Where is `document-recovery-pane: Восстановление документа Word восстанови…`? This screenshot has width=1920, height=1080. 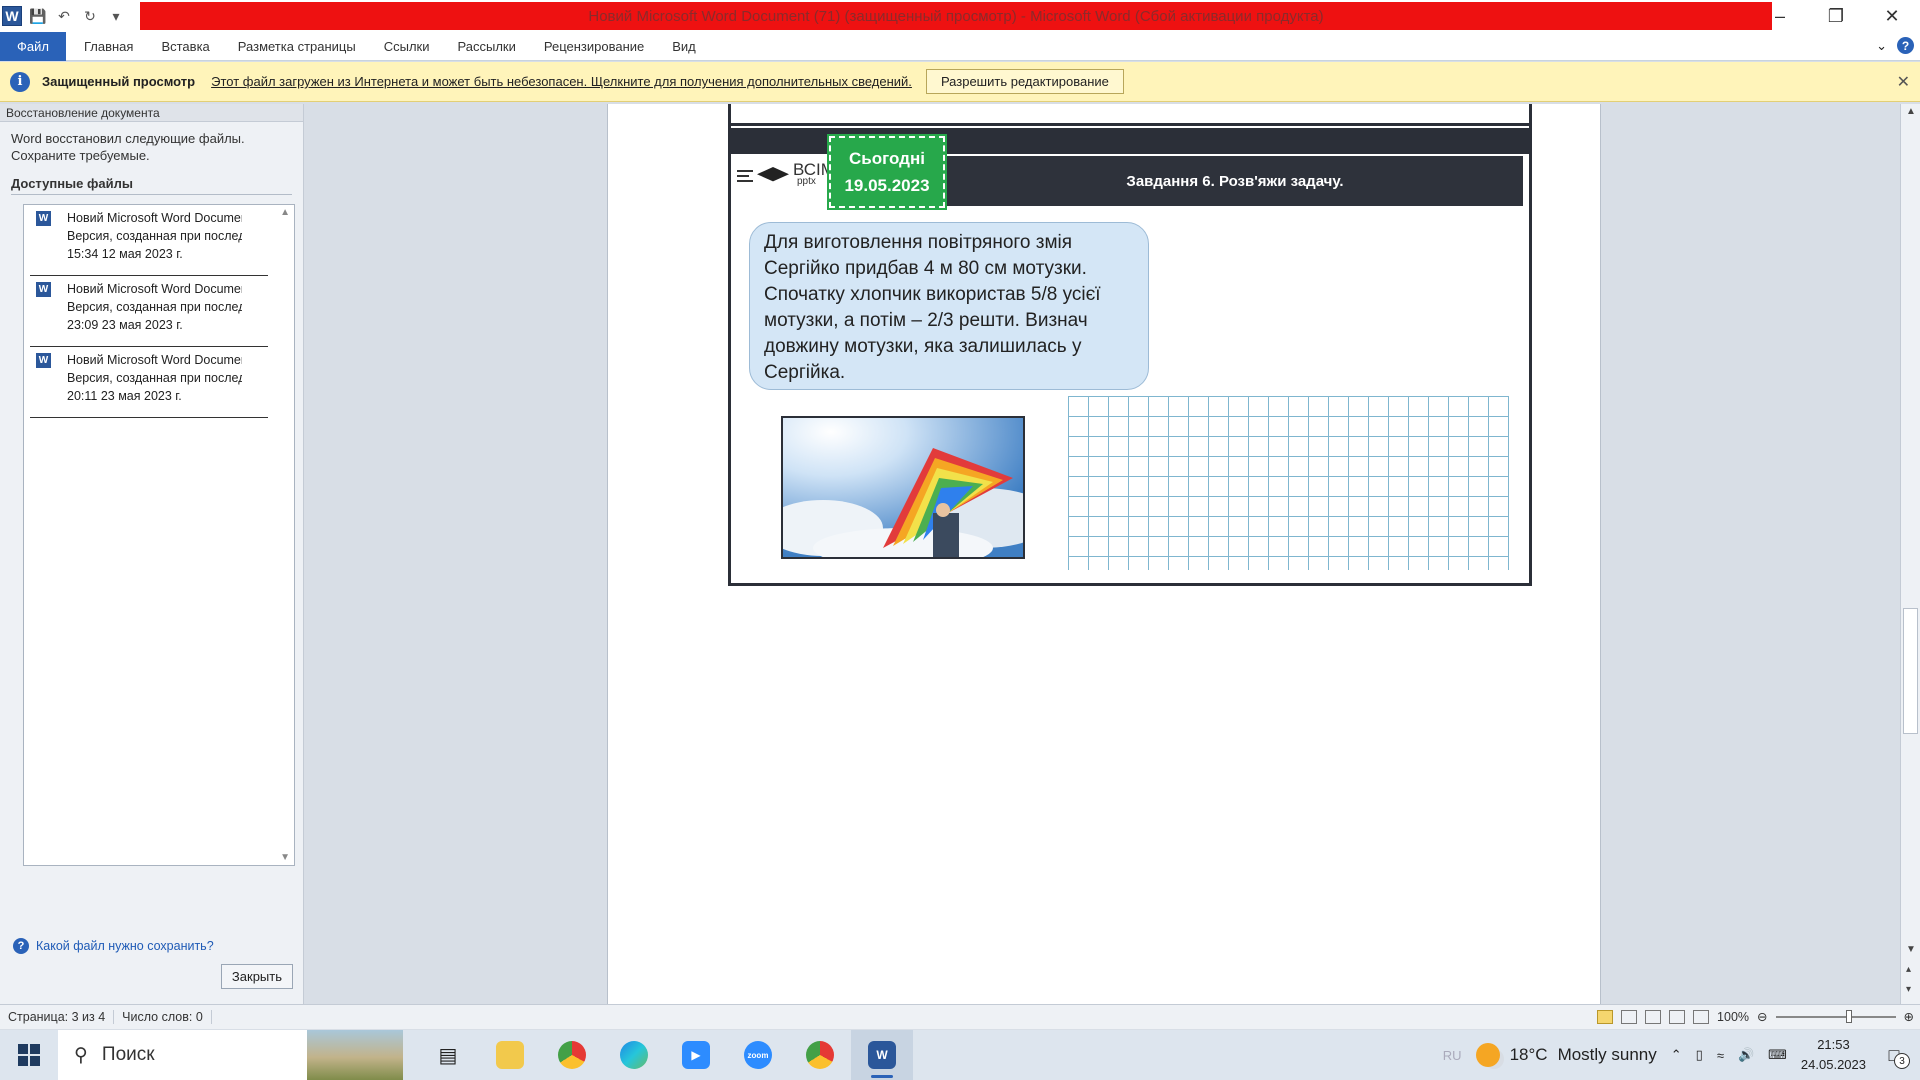
document-recovery-pane: Восстановление документа Word восстанови… is located at coordinates (152, 554).